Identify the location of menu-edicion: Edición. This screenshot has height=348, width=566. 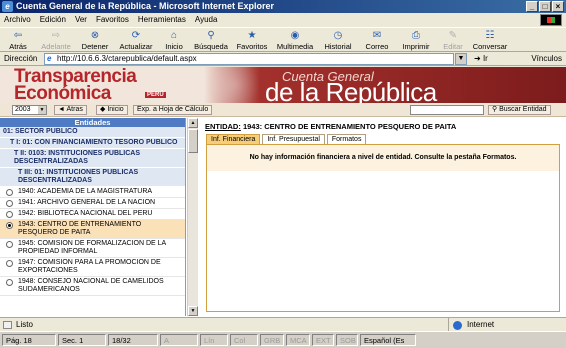
(53, 20).